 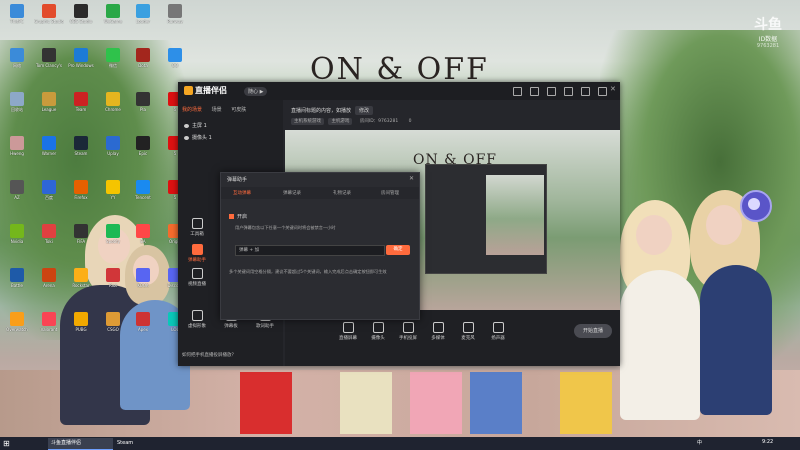 I want to click on speaker-icon, so click(x=498, y=327).